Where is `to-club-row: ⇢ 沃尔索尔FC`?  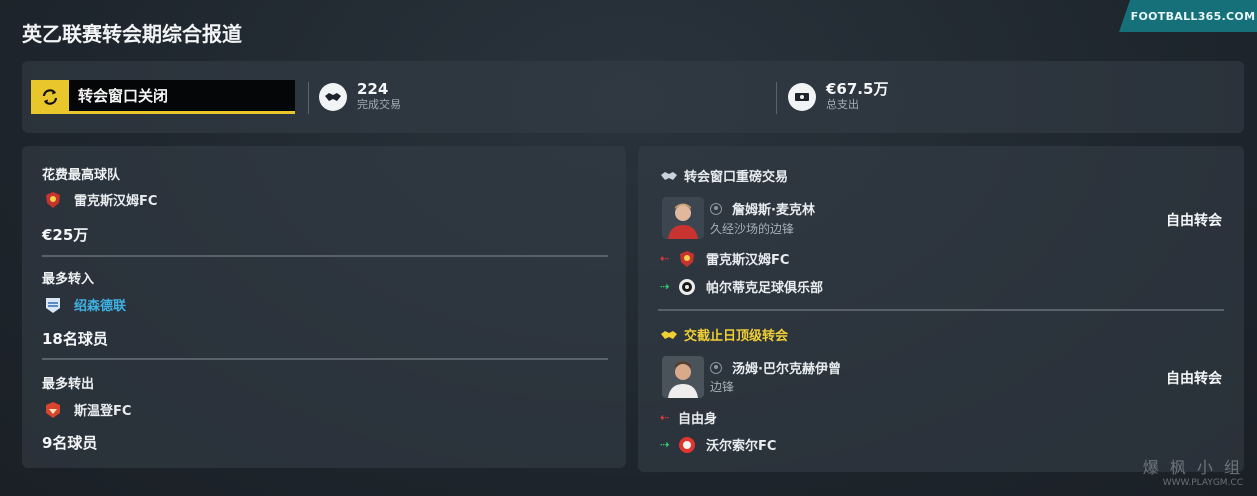
to-club-row: ⇢ 沃尔索尔FC is located at coordinates (718, 444).